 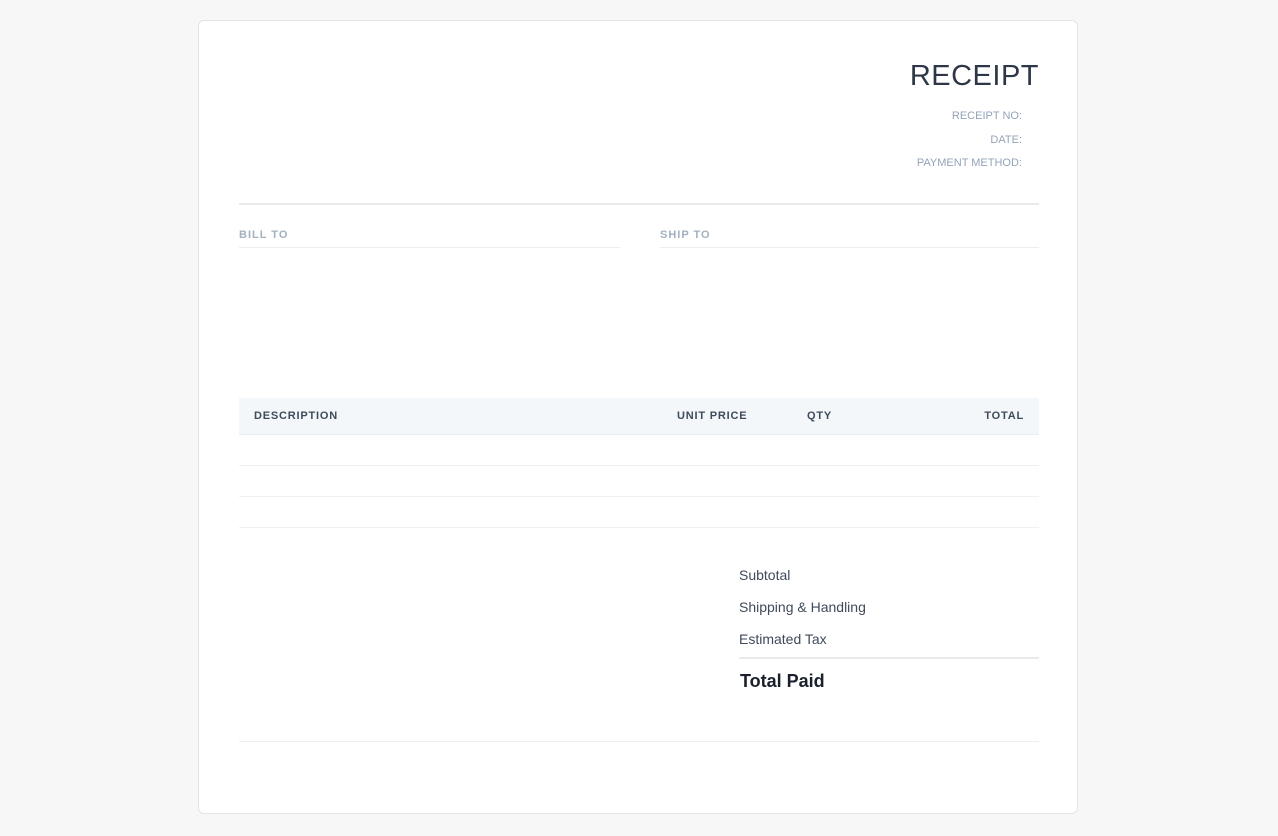 What do you see at coordinates (296, 416) in the screenshot?
I see `column-description: DESCRIPTION` at bounding box center [296, 416].